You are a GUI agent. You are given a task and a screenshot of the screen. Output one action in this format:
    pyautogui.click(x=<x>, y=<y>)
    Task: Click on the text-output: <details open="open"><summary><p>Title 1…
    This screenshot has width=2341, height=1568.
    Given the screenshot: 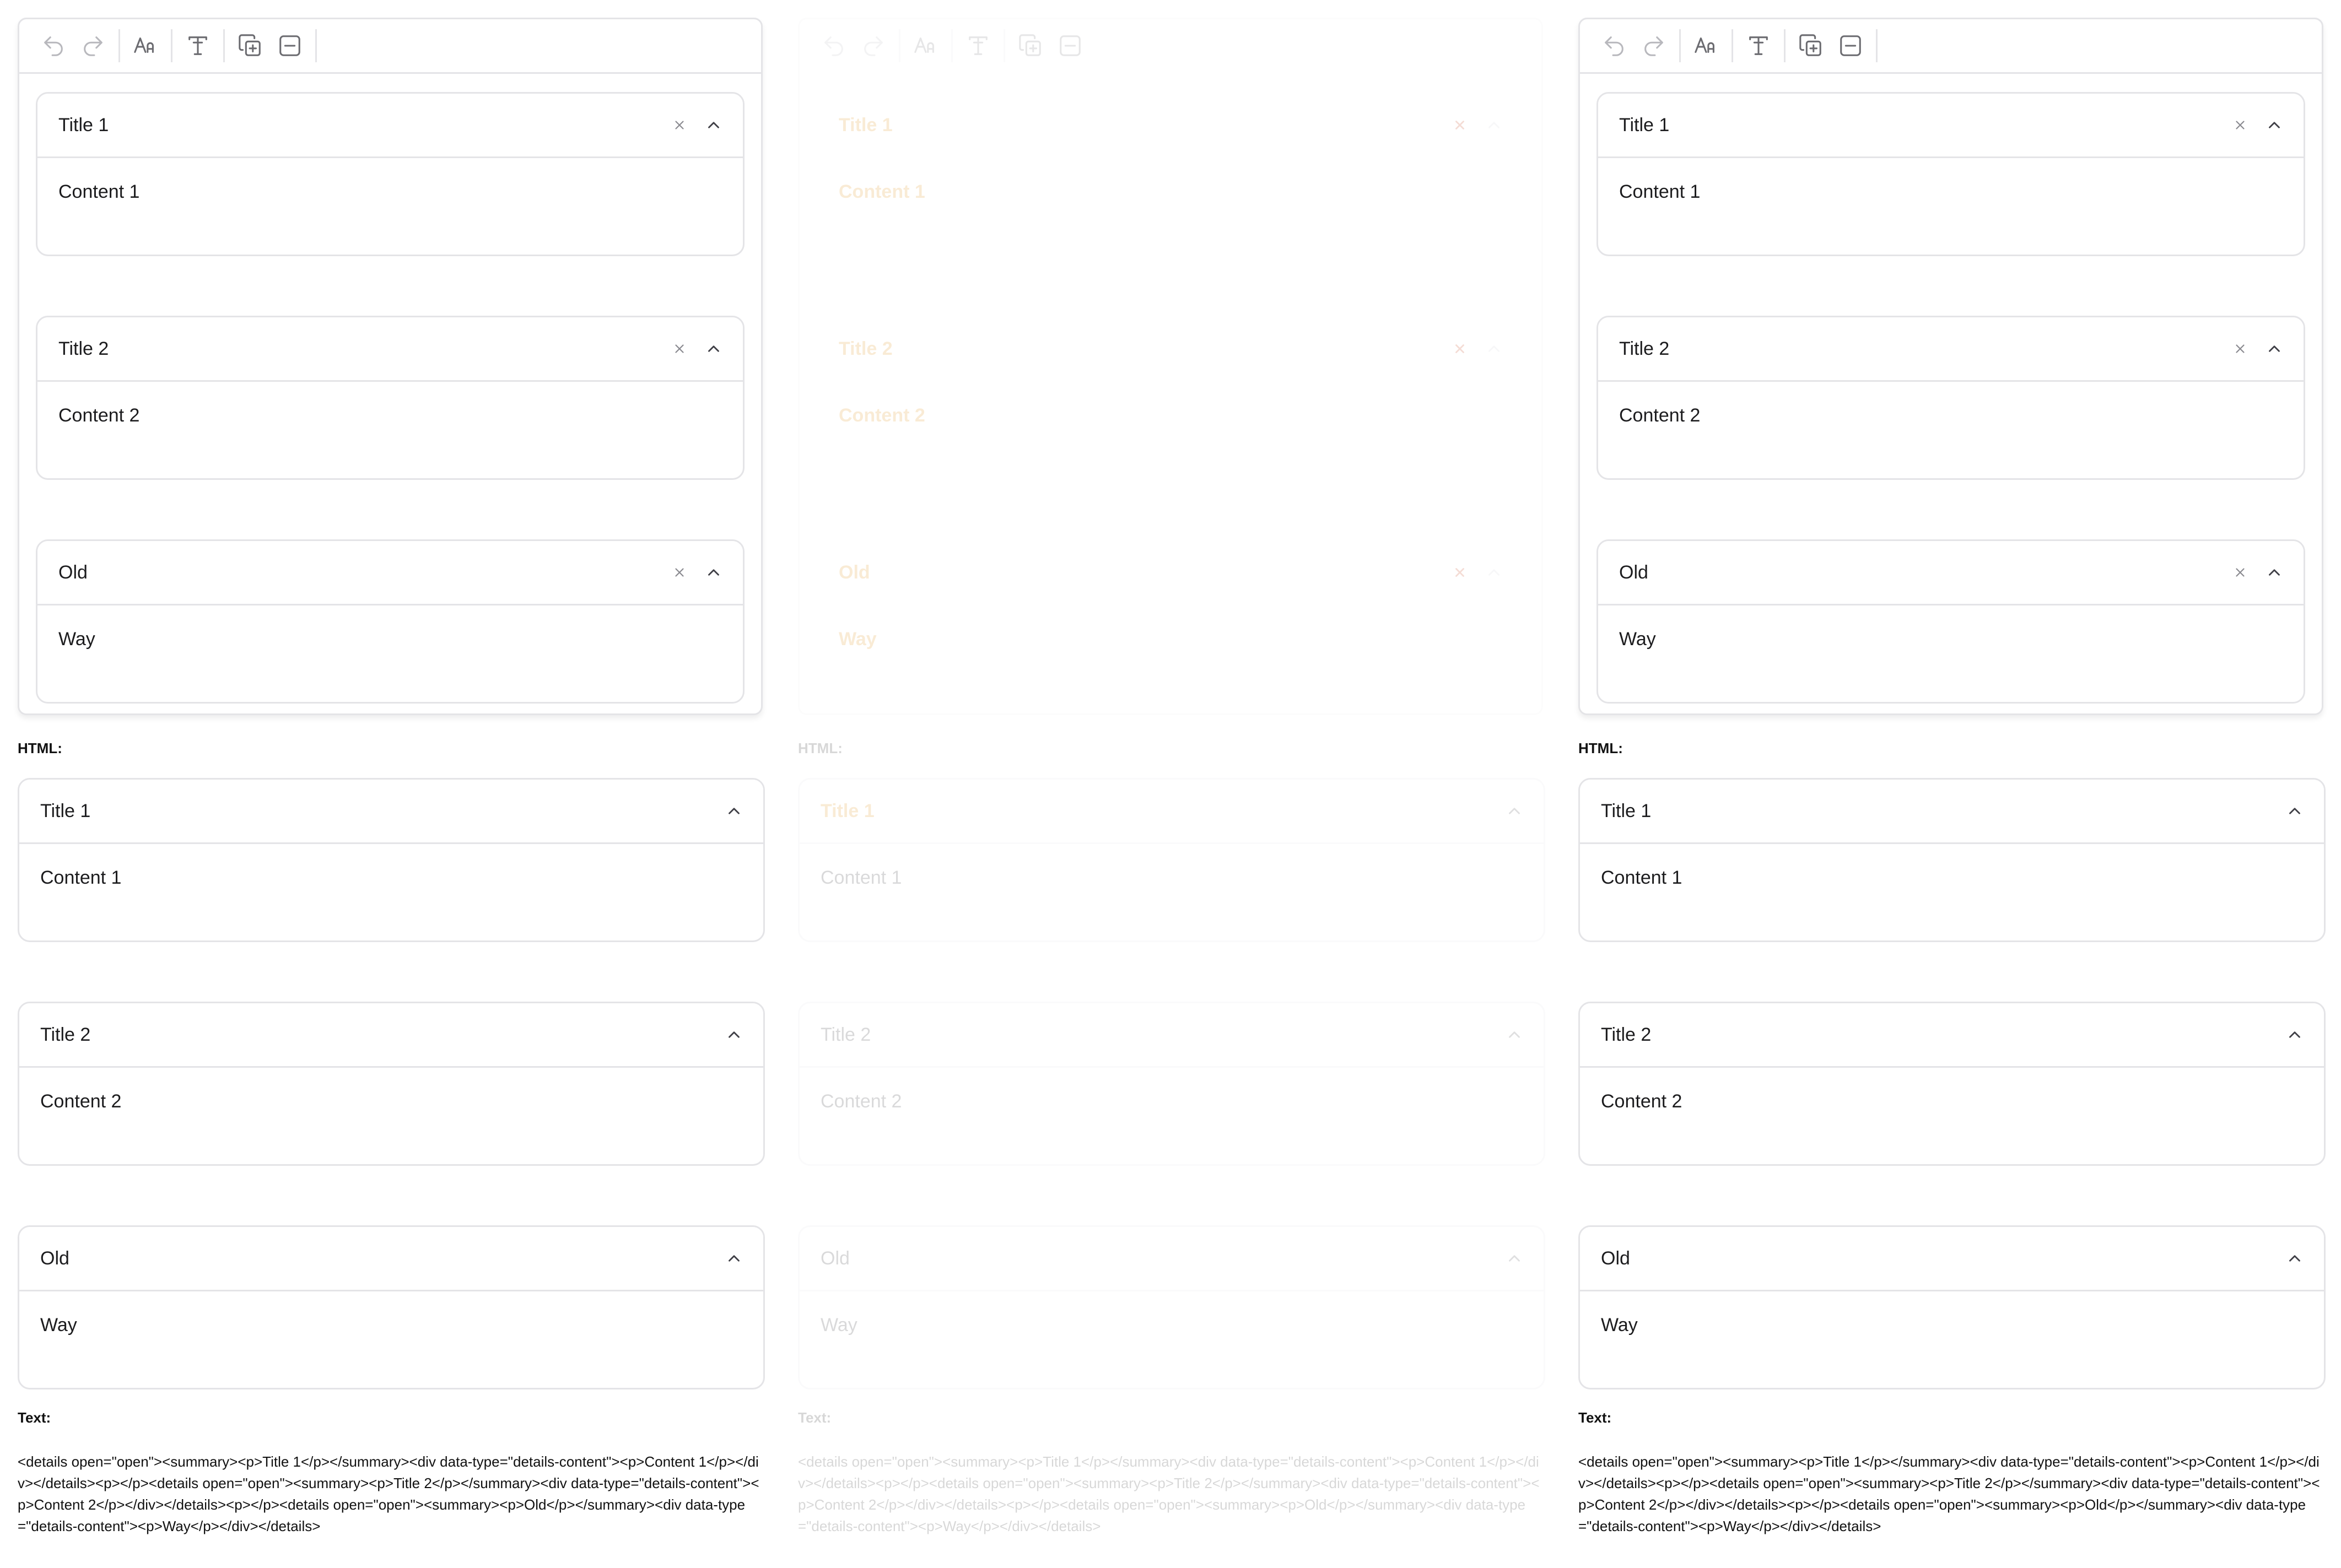 What is the action you would take?
    pyautogui.click(x=1169, y=1493)
    